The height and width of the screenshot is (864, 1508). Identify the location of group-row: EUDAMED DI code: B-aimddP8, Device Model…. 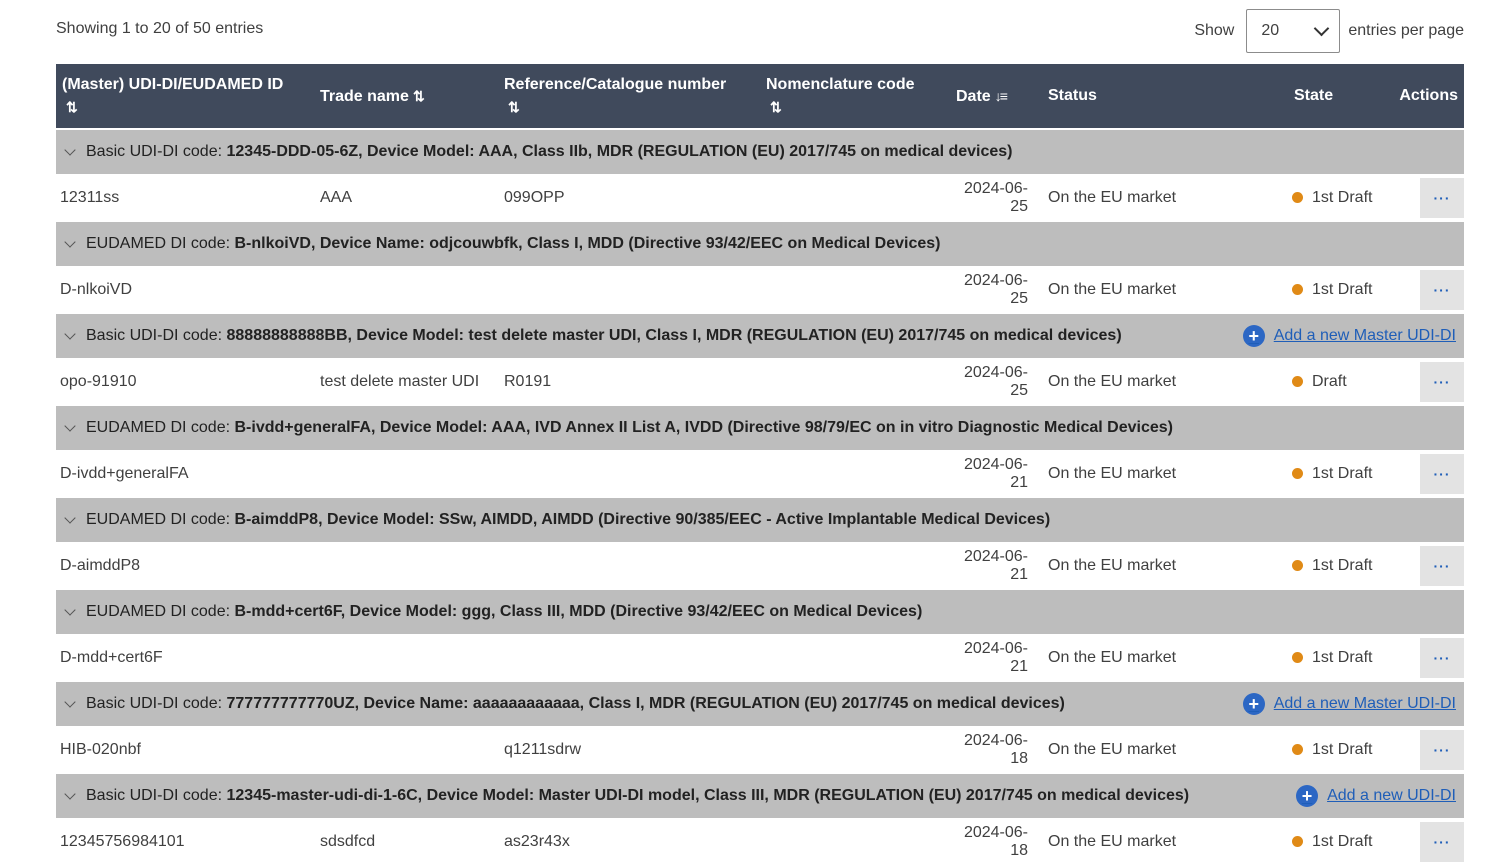
(760, 519).